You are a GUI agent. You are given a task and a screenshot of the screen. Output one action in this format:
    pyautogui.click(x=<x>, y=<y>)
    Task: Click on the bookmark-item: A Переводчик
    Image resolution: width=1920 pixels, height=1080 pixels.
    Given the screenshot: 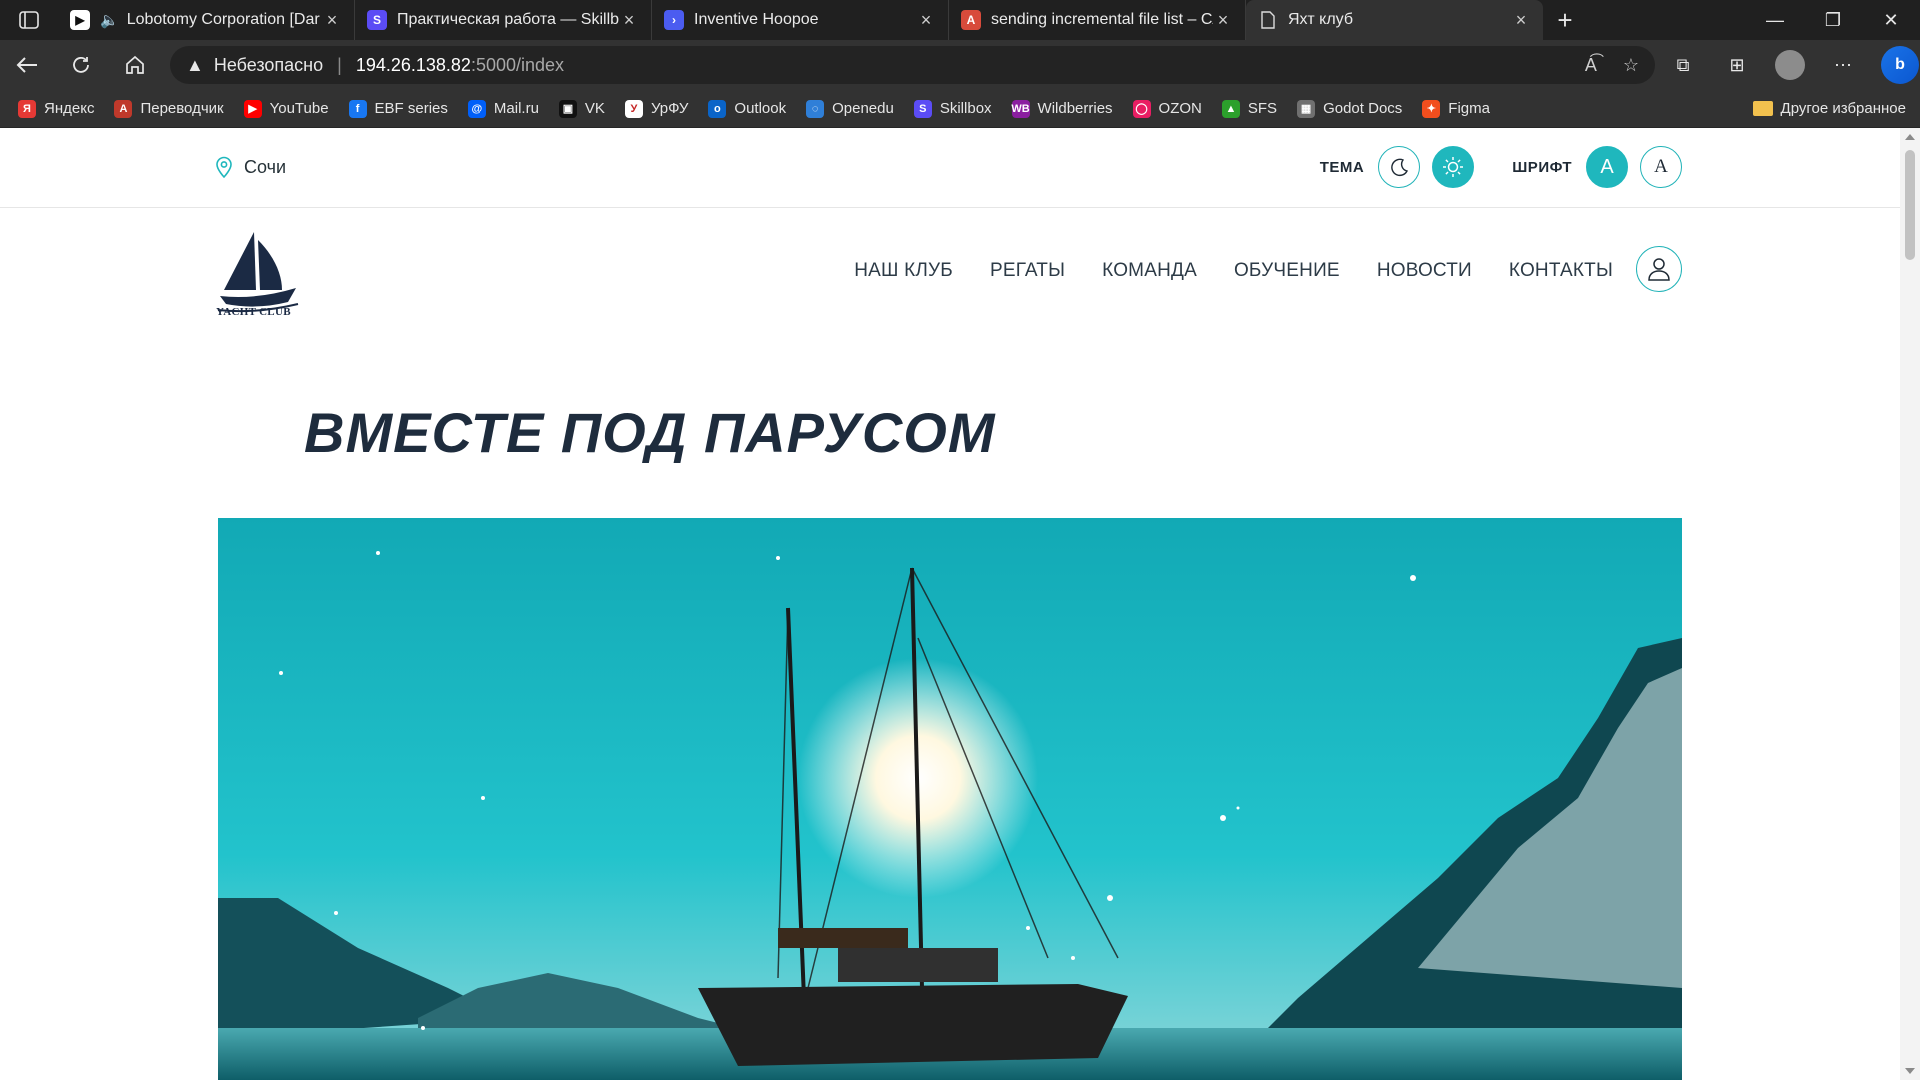 What is the action you would take?
    pyautogui.click(x=169, y=108)
    